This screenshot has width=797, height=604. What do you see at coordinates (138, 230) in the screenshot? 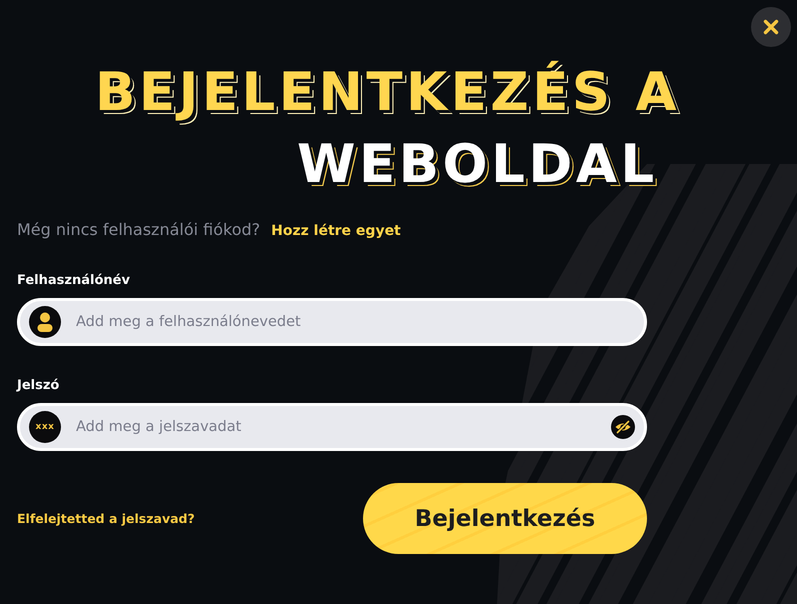
I see `signup-prompt-text: Még nincs felhasználói fiókod?` at bounding box center [138, 230].